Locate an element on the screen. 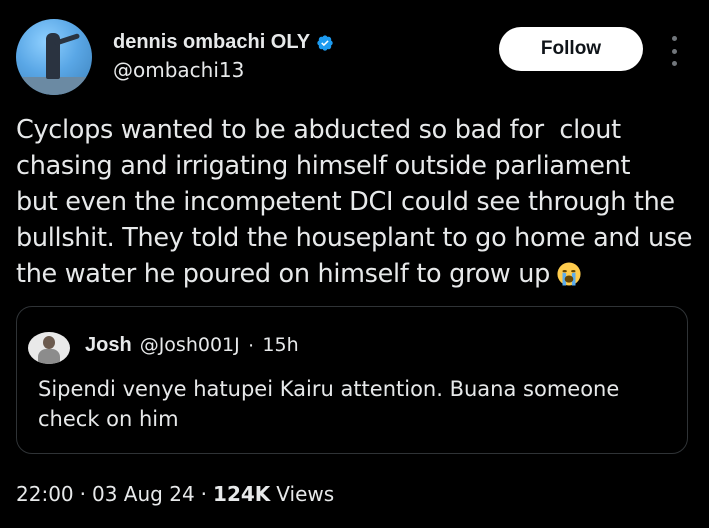  views-count: 124K is located at coordinates (241, 494).